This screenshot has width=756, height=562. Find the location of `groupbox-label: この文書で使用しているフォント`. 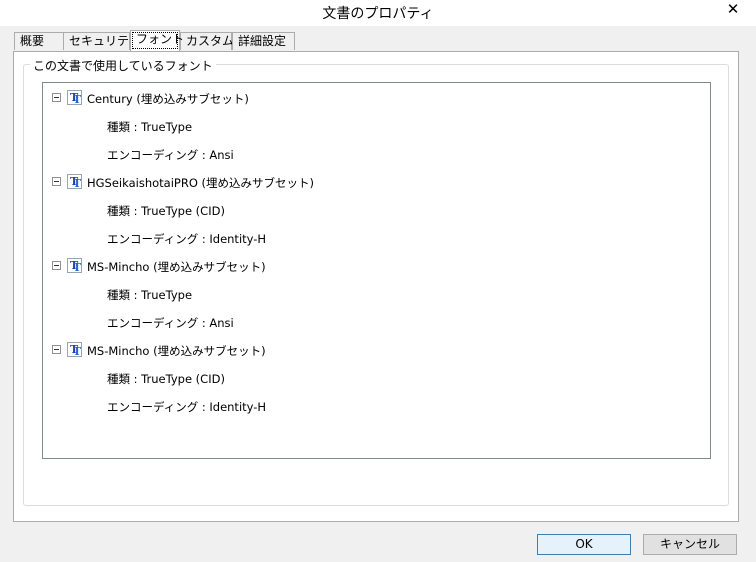

groupbox-label: この文書で使用しているフォント is located at coordinates (123, 65).